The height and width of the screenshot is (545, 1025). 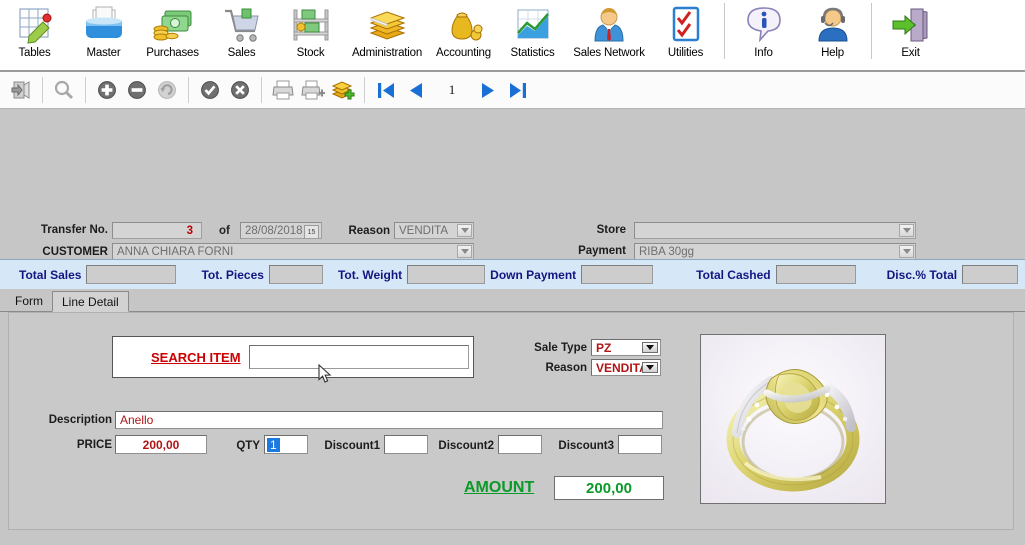 I want to click on toolbar-label: Master, so click(x=103, y=53).